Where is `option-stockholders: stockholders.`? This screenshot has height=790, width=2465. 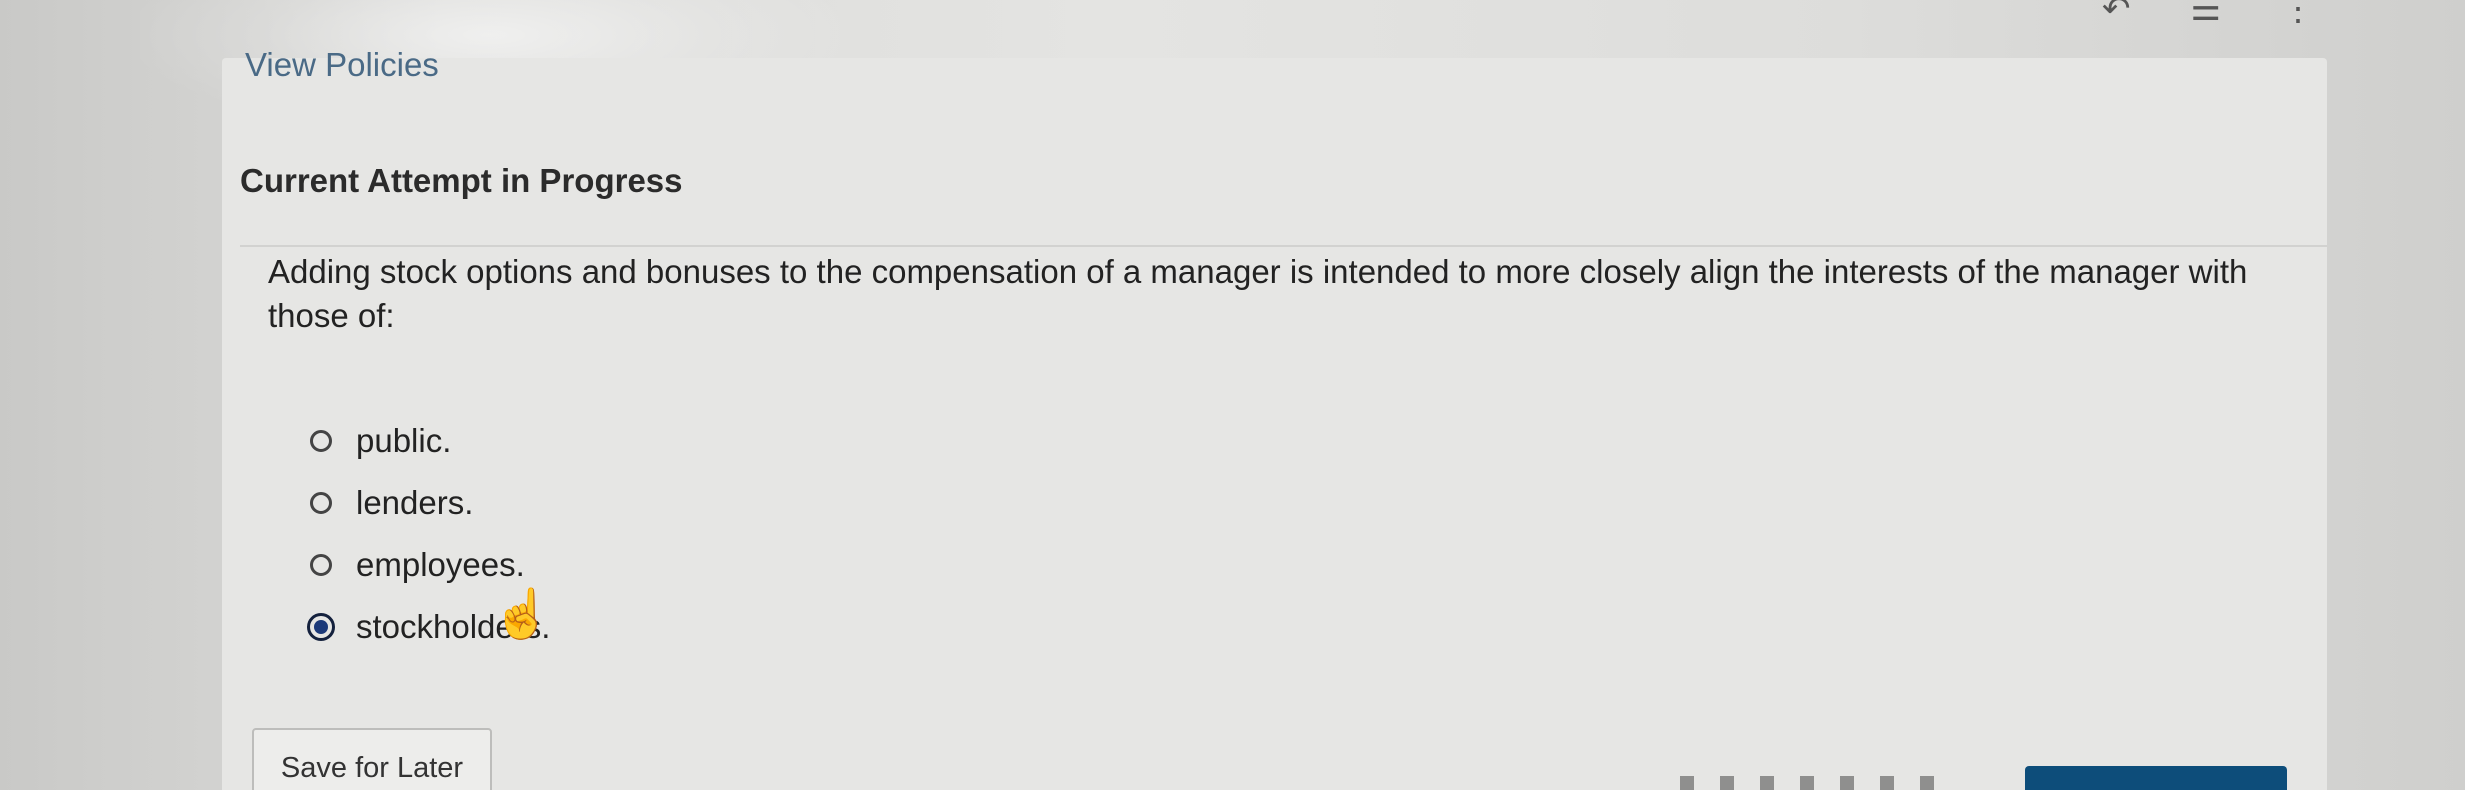 option-stockholders: stockholders. is located at coordinates (429, 627).